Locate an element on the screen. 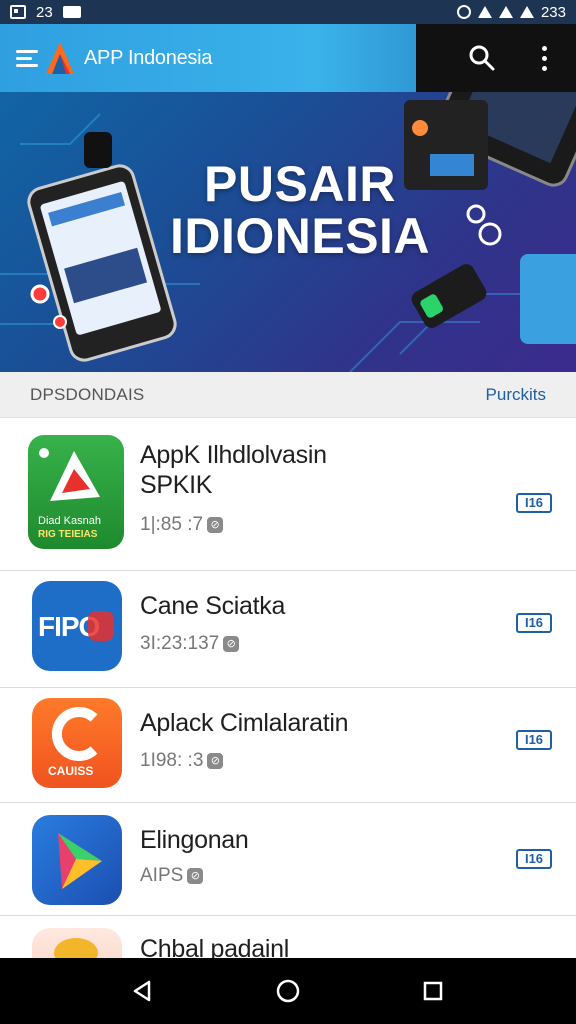 This screenshot has width=576, height=1024. icon-label-1: Diad Kasnah is located at coordinates (69, 521).